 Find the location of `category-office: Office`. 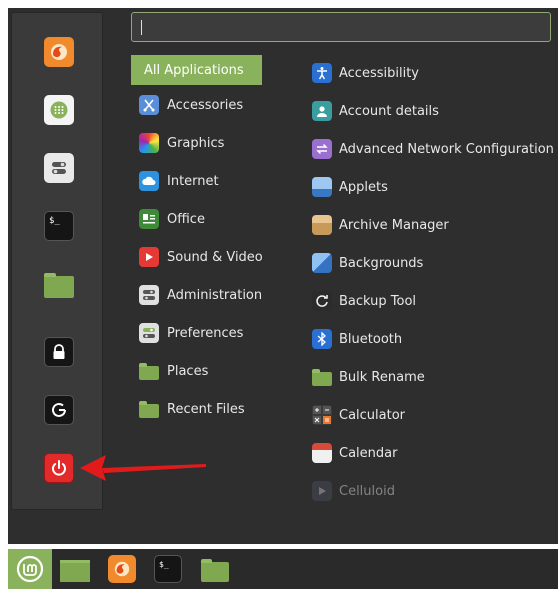

category-office: Office is located at coordinates (168, 219).